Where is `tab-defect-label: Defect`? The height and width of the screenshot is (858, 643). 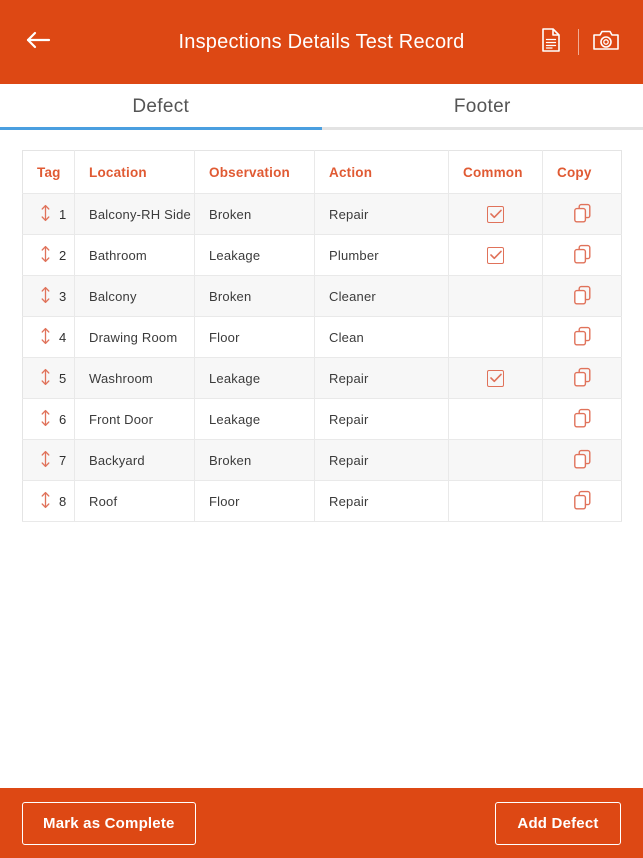
tab-defect-label: Defect is located at coordinates (161, 106).